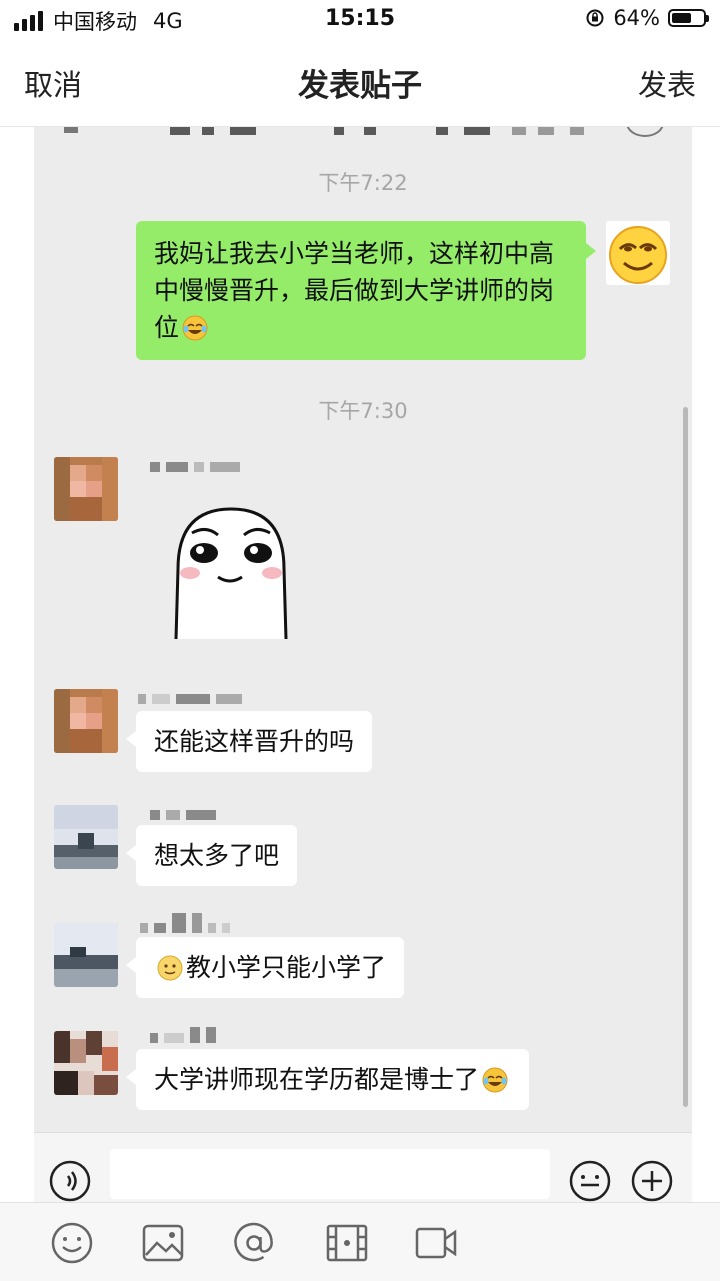 The image size is (720, 1281). I want to click on battery-percent: 64%, so click(636, 18).